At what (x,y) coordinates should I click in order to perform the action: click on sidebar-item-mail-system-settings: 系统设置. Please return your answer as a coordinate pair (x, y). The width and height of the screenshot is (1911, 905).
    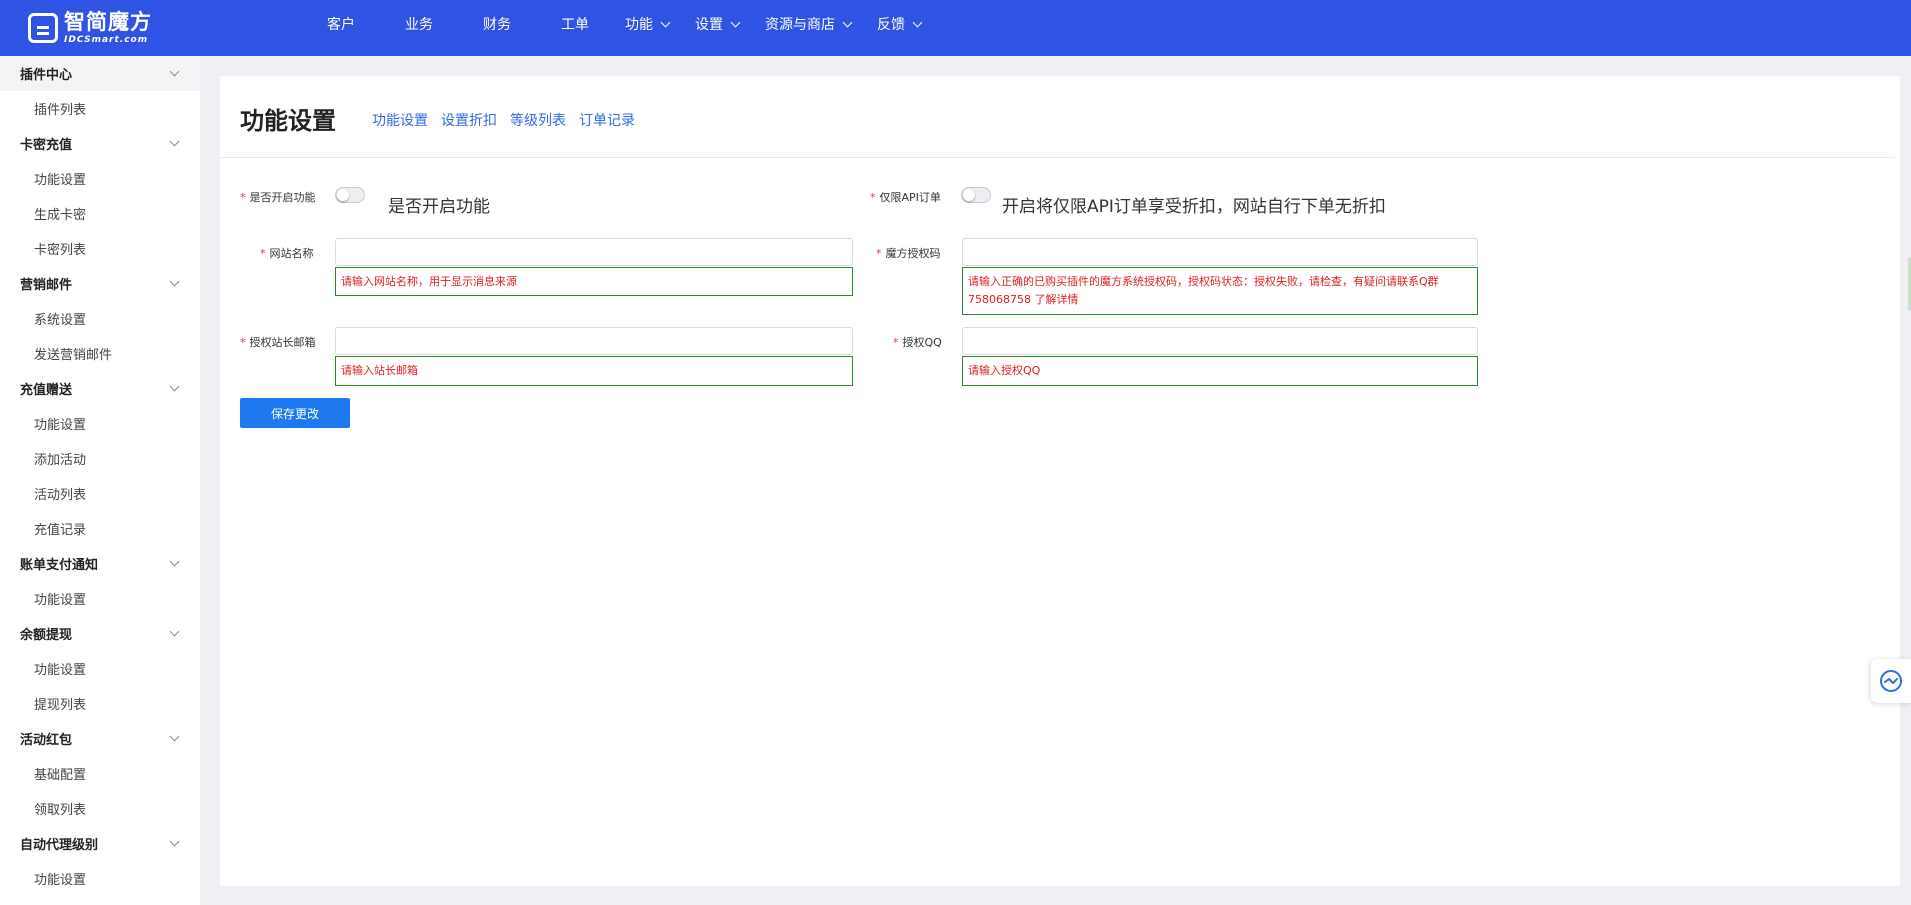
    Looking at the image, I should click on (100, 318).